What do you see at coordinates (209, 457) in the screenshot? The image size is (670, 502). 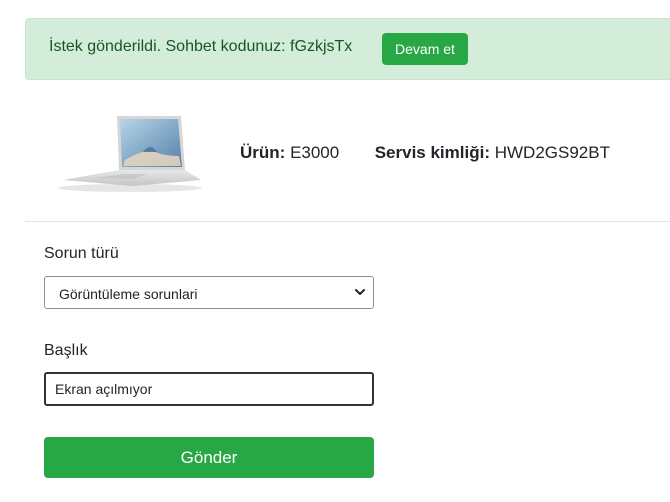 I see `submit-button: Gönder` at bounding box center [209, 457].